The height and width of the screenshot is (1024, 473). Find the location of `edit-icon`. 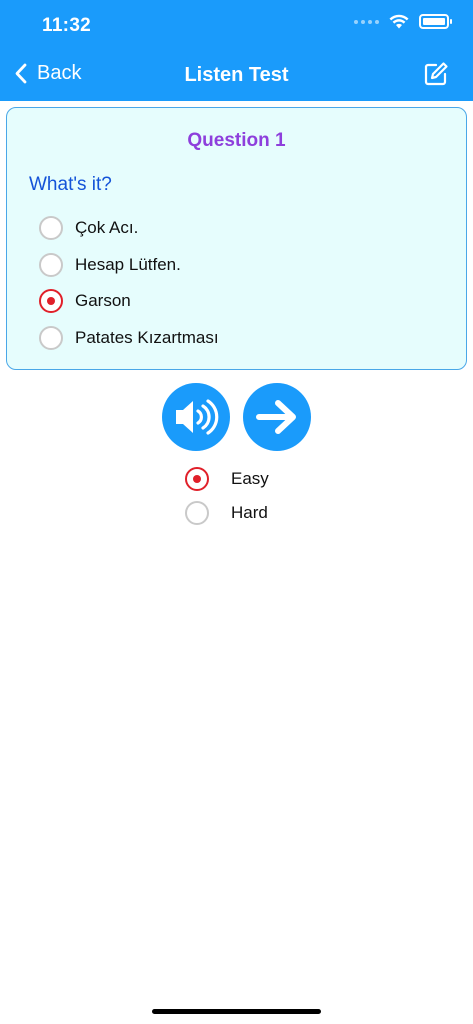

edit-icon is located at coordinates (436, 74).